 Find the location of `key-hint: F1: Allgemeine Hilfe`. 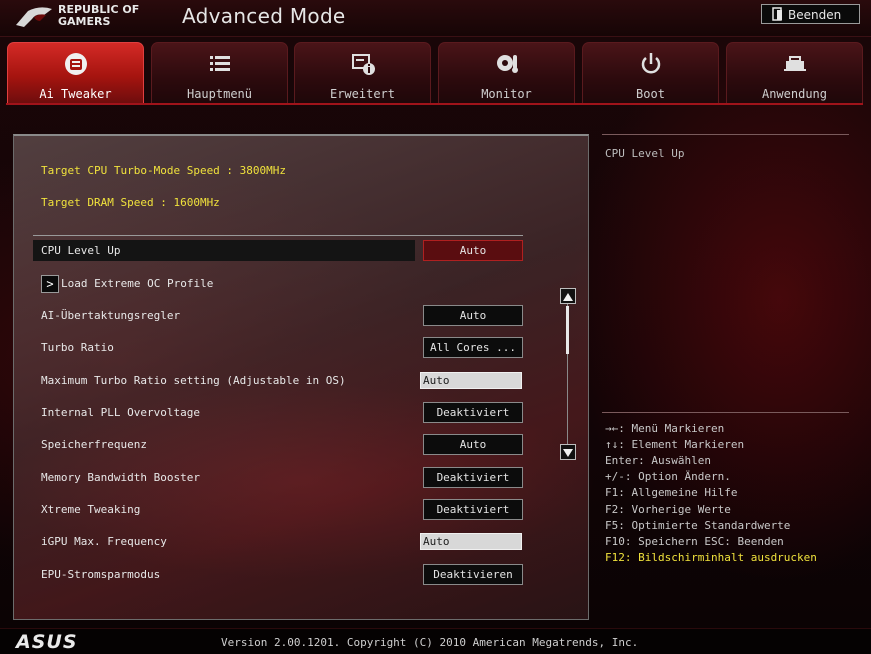

key-hint: F1: Allgemeine Hilfe is located at coordinates (671, 492).